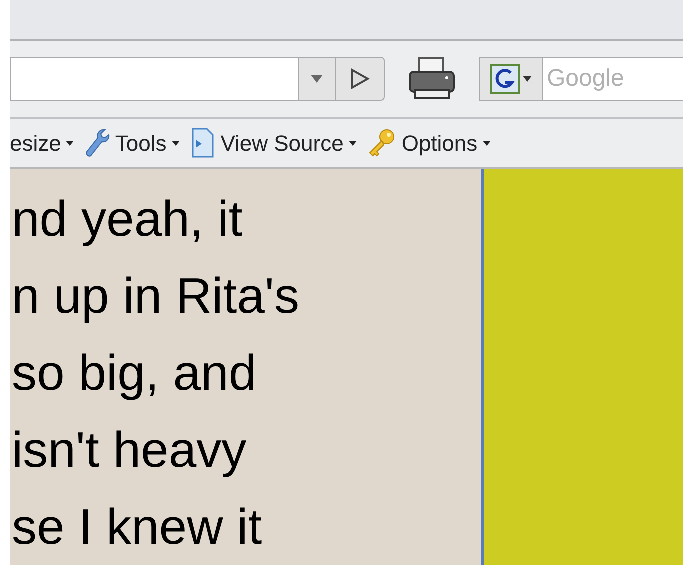  Describe the element at coordinates (203, 143) in the screenshot. I see `document-icon` at that location.